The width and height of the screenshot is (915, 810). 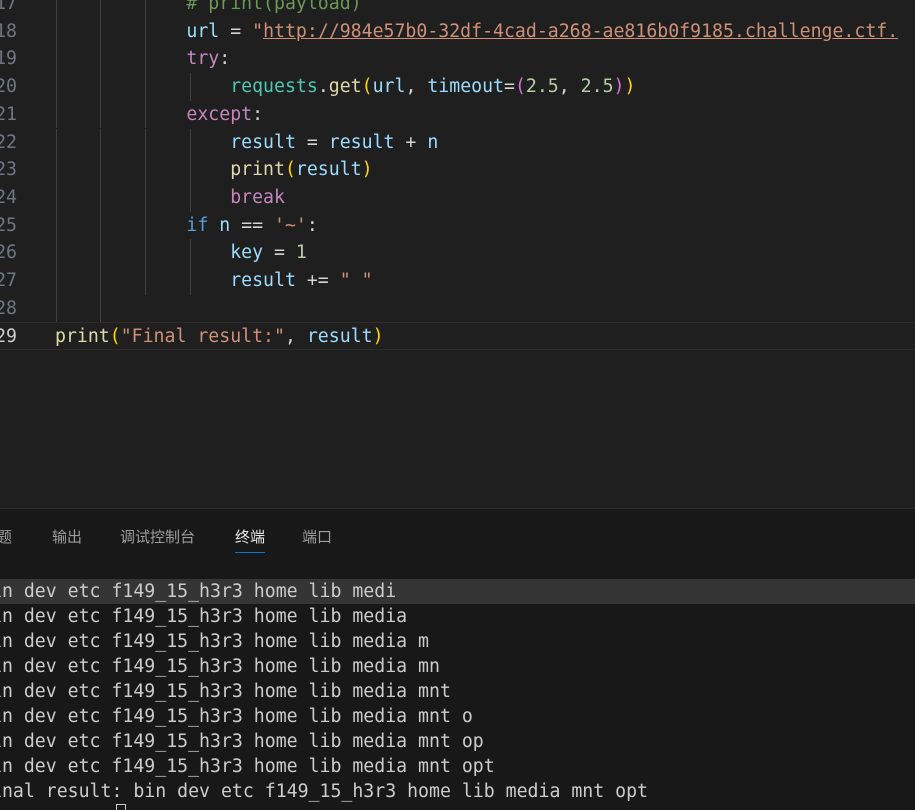 What do you see at coordinates (252, 225) in the screenshot?
I see `code-token: ==` at bounding box center [252, 225].